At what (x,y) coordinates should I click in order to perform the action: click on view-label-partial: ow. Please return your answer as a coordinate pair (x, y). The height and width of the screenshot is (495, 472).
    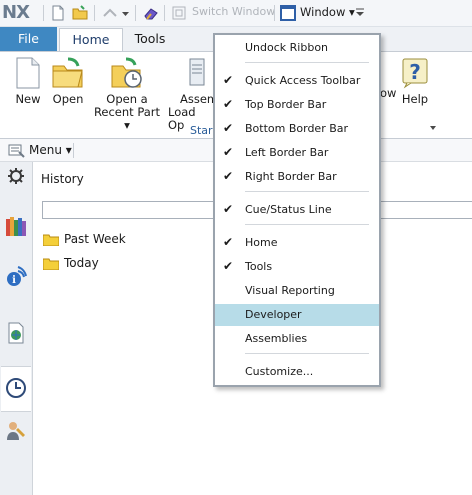
    Looking at the image, I should click on (388, 93).